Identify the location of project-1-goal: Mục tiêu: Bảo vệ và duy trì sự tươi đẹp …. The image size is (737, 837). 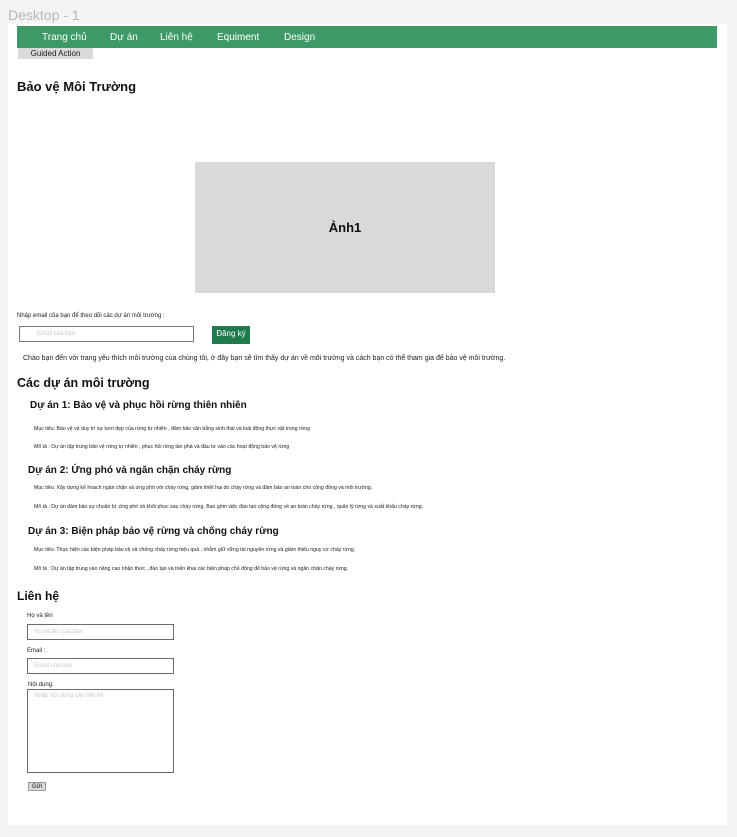
(172, 429).